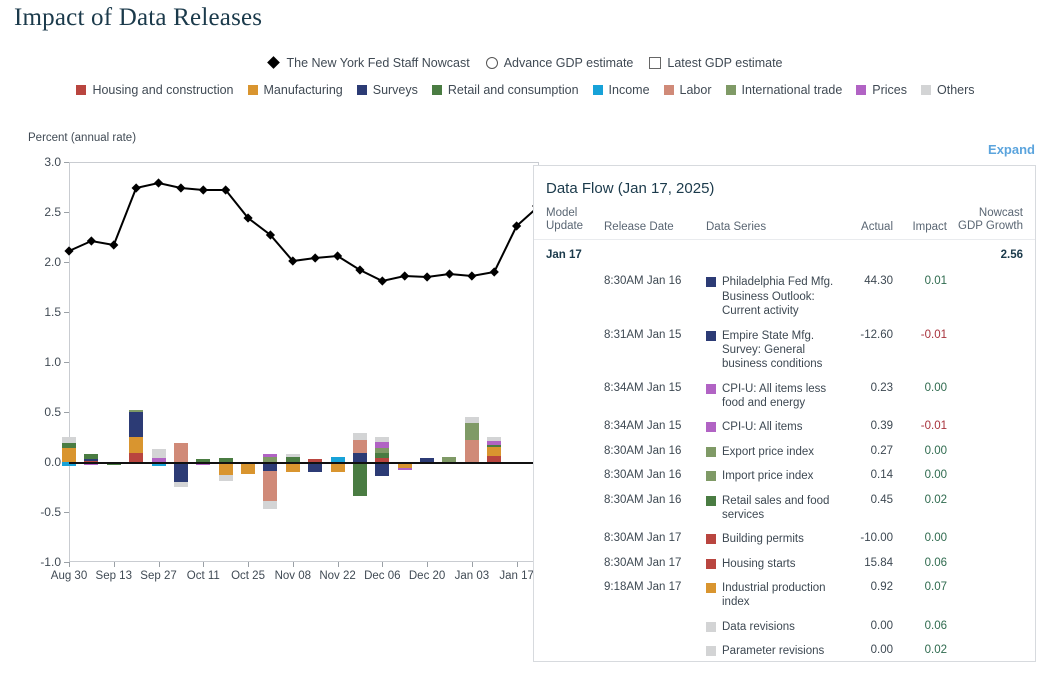 The image size is (1051, 675). Describe the element at coordinates (784, 650) in the screenshot. I see `table-row: Parameter revisions 0.00 0.02` at that location.